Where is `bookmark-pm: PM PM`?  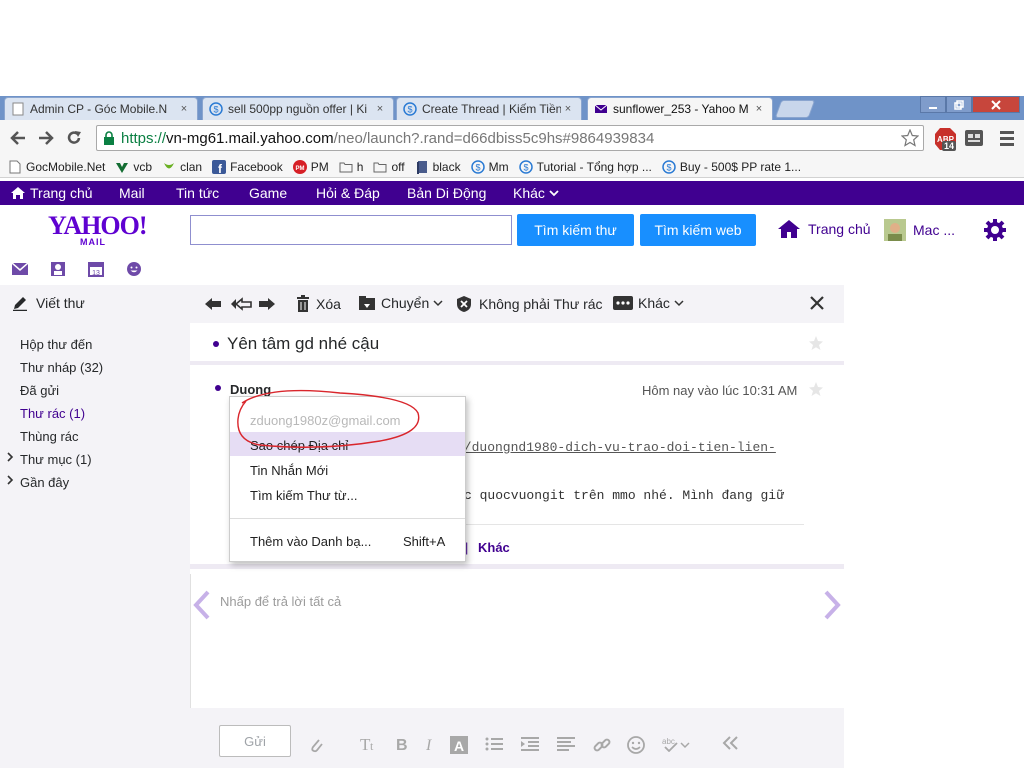 bookmark-pm: PM PM is located at coordinates (310, 166).